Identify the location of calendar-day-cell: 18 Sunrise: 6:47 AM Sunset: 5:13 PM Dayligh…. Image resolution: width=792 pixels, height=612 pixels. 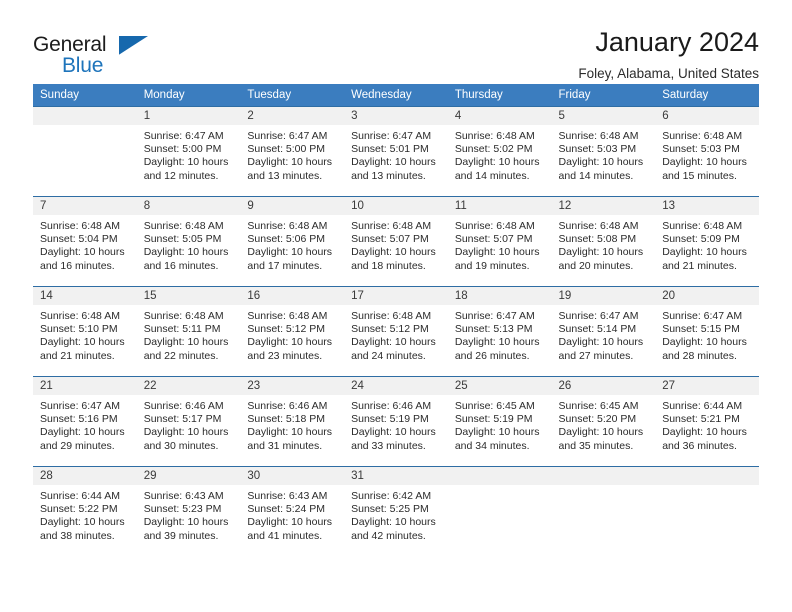
(499, 331).